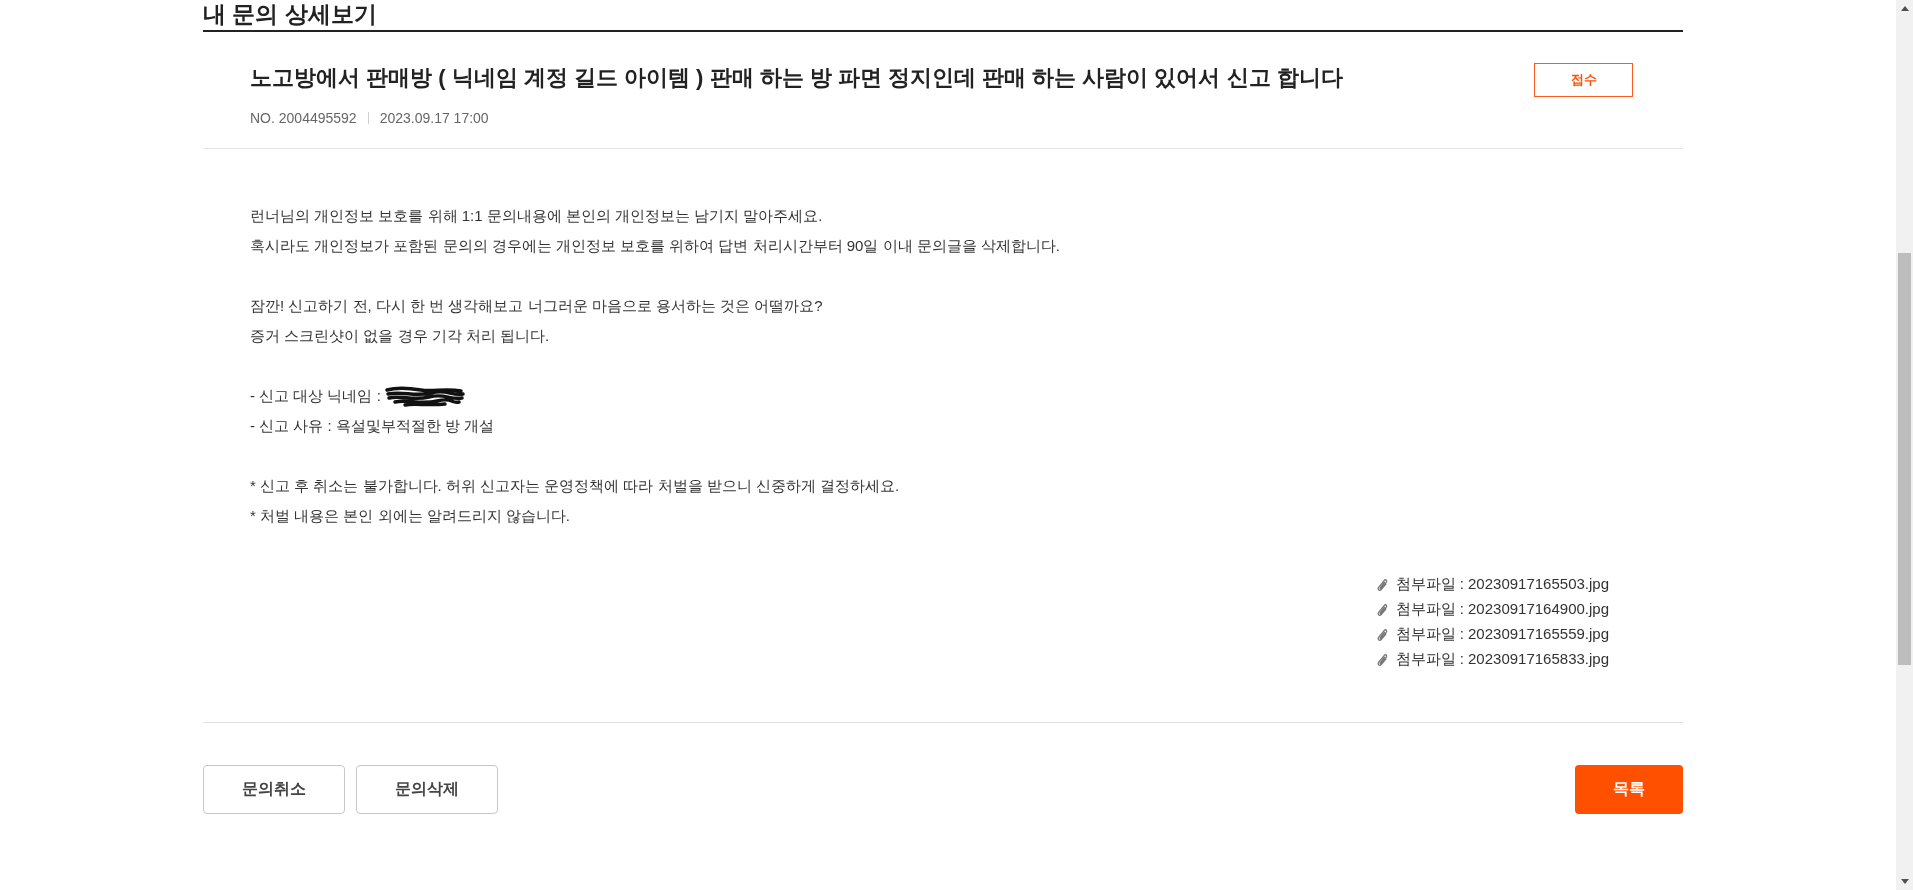  I want to click on status-badge: 접수, so click(1583, 80).